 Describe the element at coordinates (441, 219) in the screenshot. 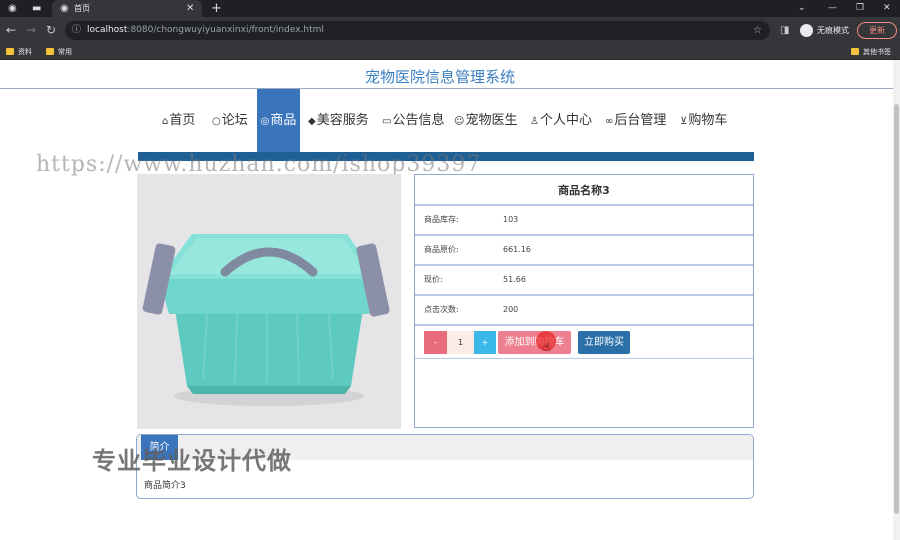

I see `stock-label: 商品库存:` at that location.